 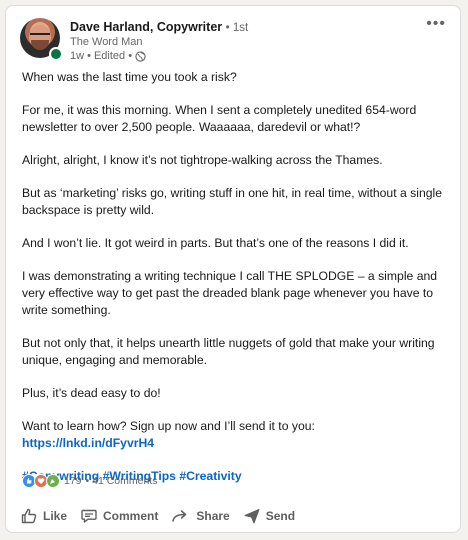 What do you see at coordinates (164, 516) in the screenshot?
I see `action-bar: Like Comment Share Send` at bounding box center [164, 516].